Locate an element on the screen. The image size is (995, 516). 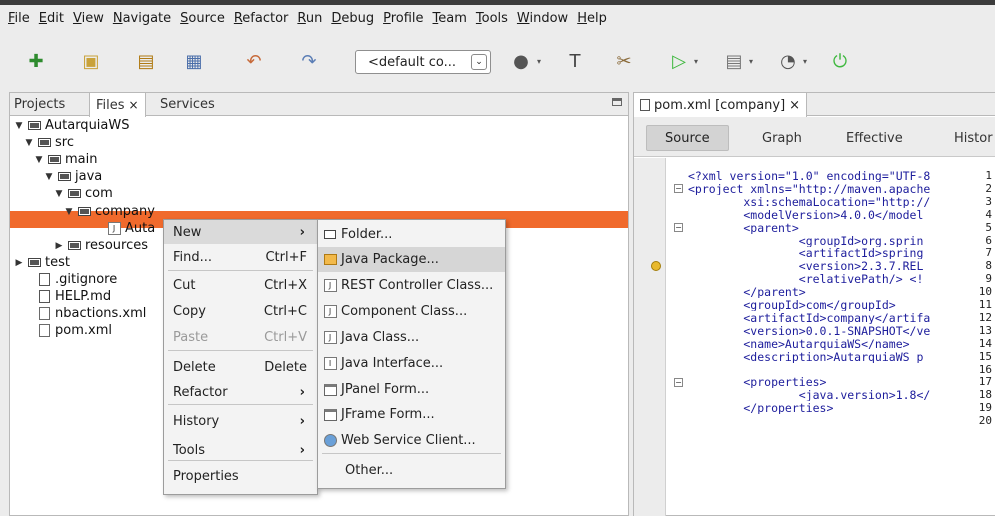
tree-item: nbactions.xml is located at coordinates (84, 313).